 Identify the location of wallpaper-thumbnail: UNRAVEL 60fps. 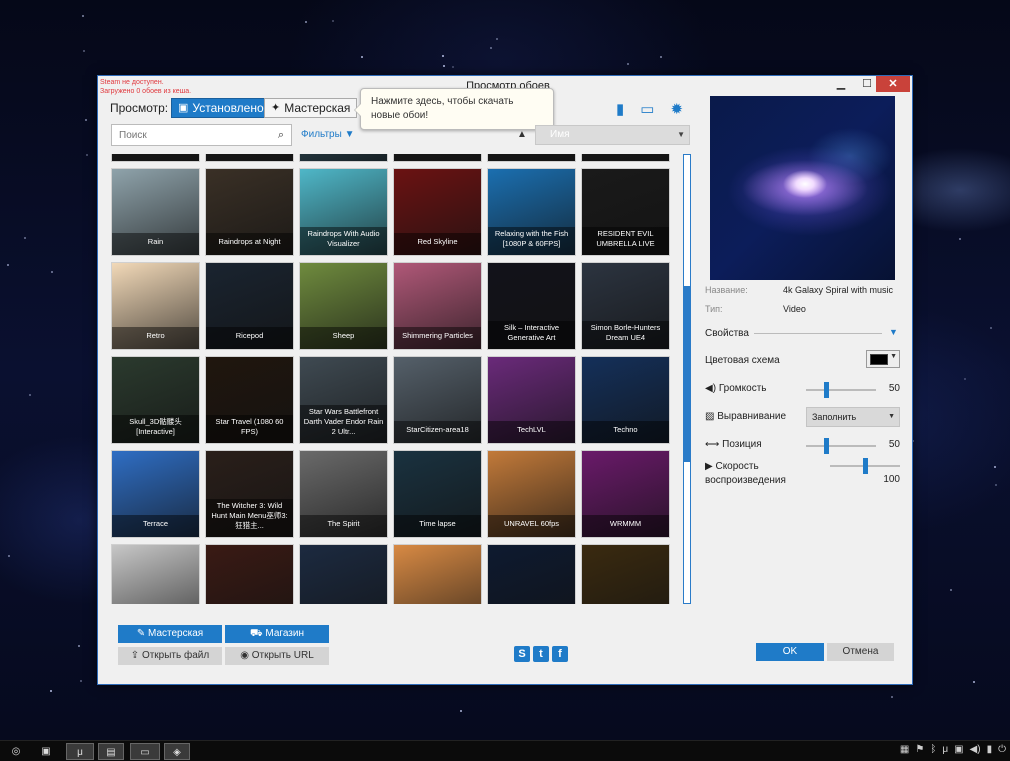
(531, 494).